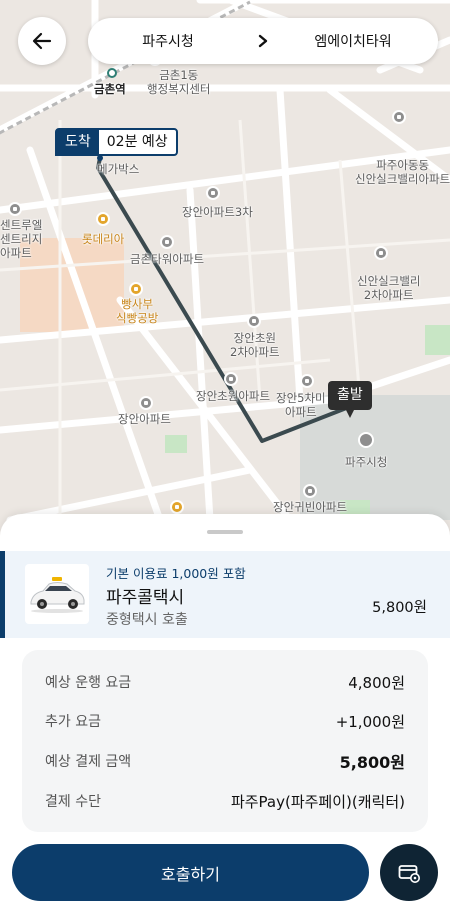 The width and height of the screenshot is (450, 923). What do you see at coordinates (399, 608) in the screenshot?
I see `taxi-price: 5,800원` at bounding box center [399, 608].